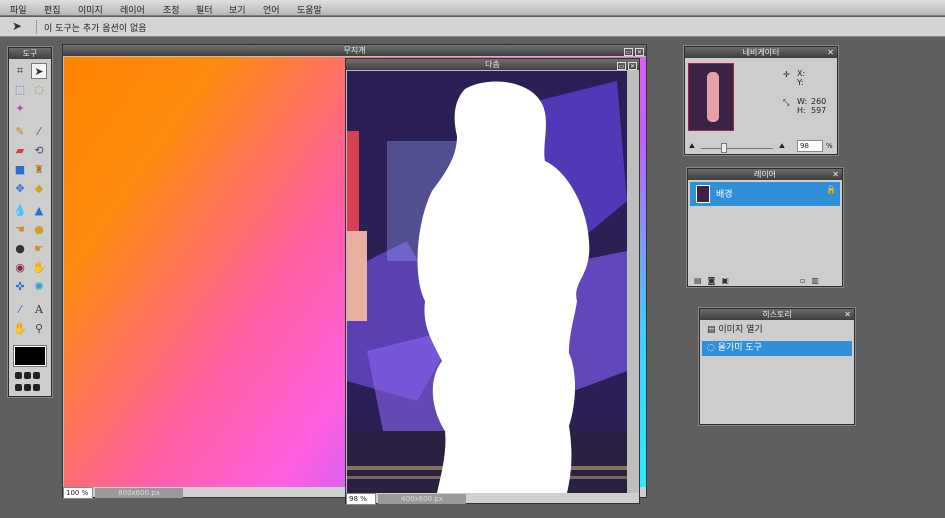  What do you see at coordinates (361, 499) in the screenshot?
I see `zoom-field: 98 %` at bounding box center [361, 499].